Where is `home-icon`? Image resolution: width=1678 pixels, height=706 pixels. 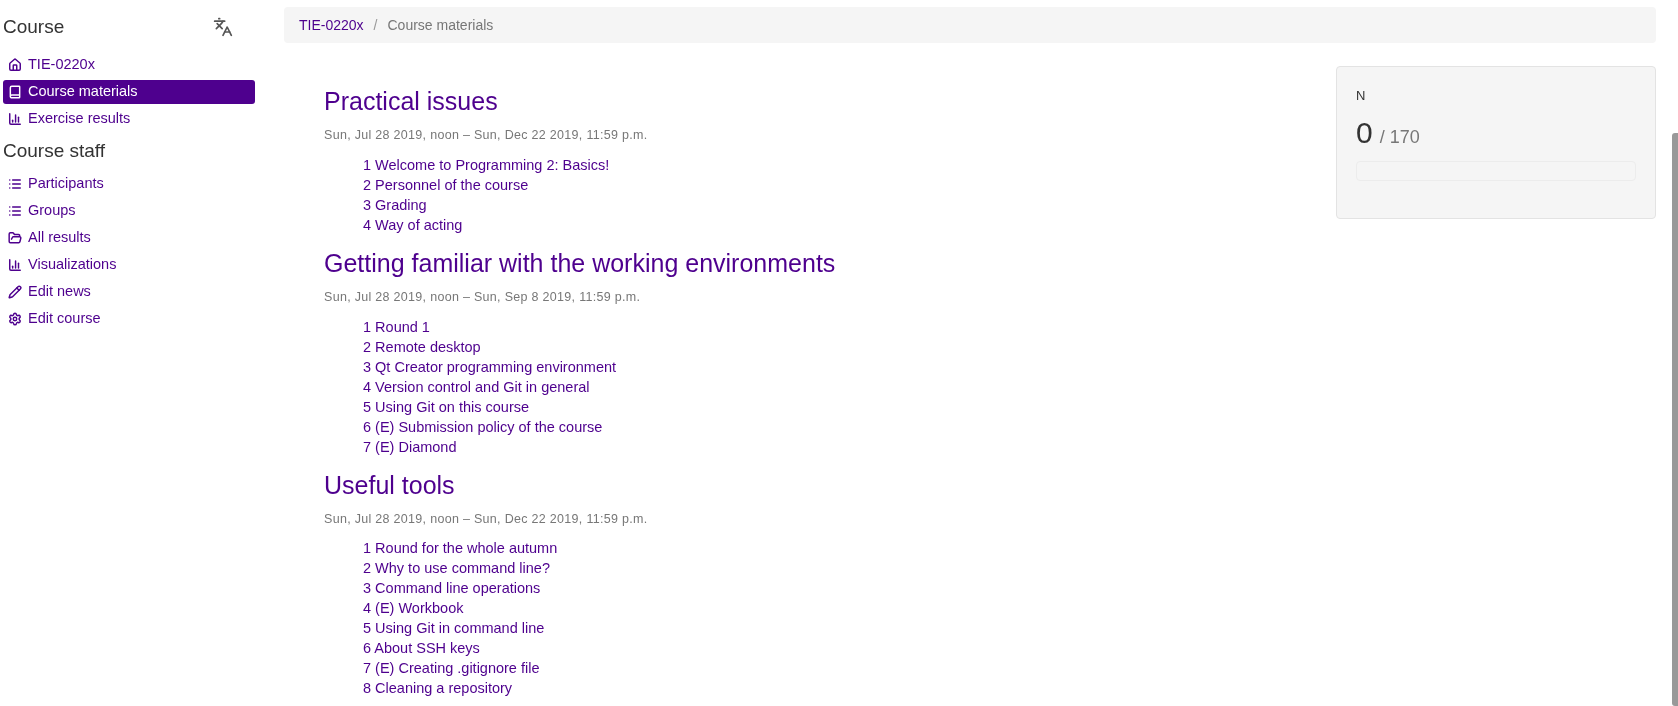
home-icon is located at coordinates (15, 65).